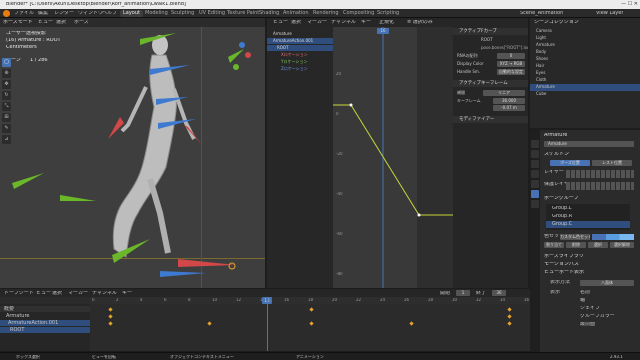 The image size is (640, 360). What do you see at coordinates (366, 22) in the screenshot?
I see `graph-menu-key: キー` at bounding box center [366, 22].